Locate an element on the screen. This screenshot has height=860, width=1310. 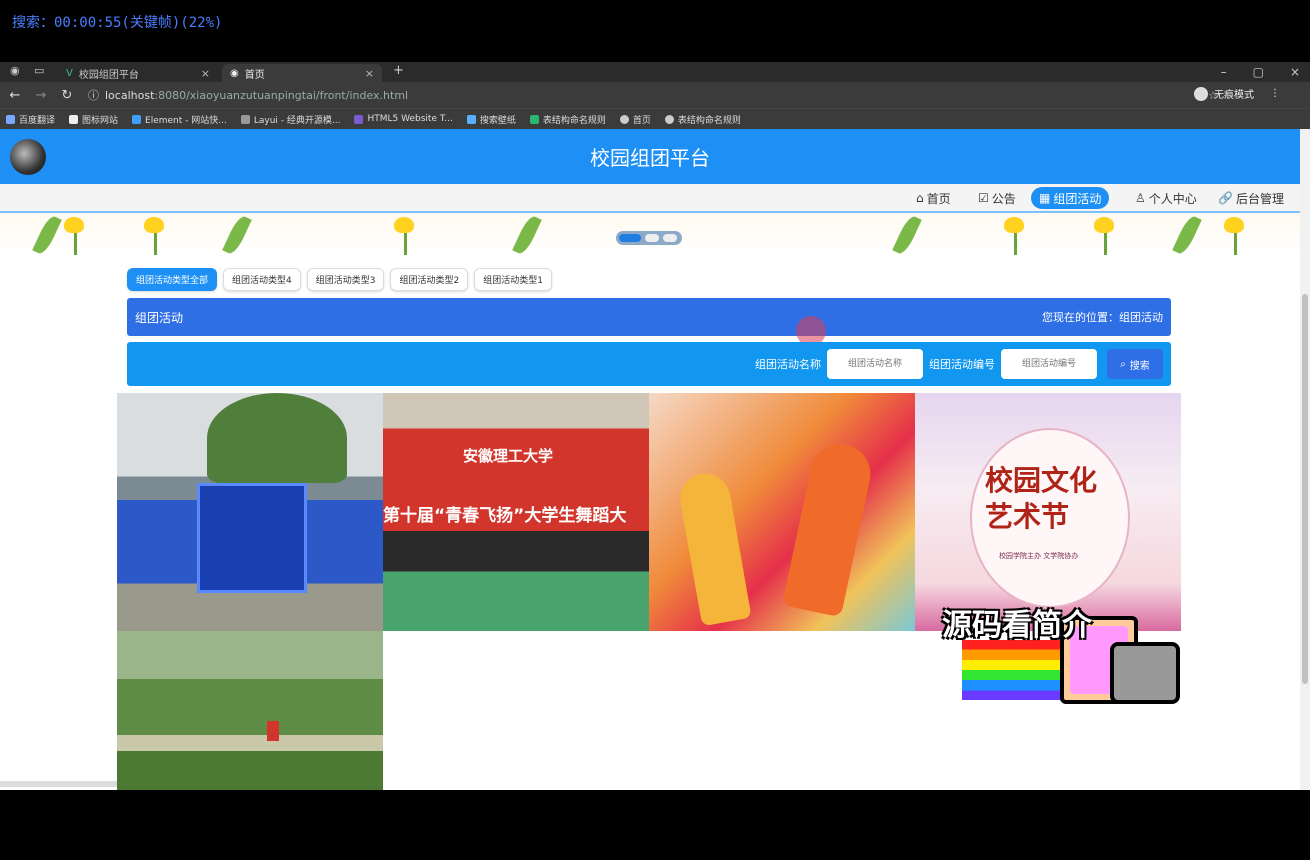
code-label: 组团活动编号 is located at coordinates (962, 364).